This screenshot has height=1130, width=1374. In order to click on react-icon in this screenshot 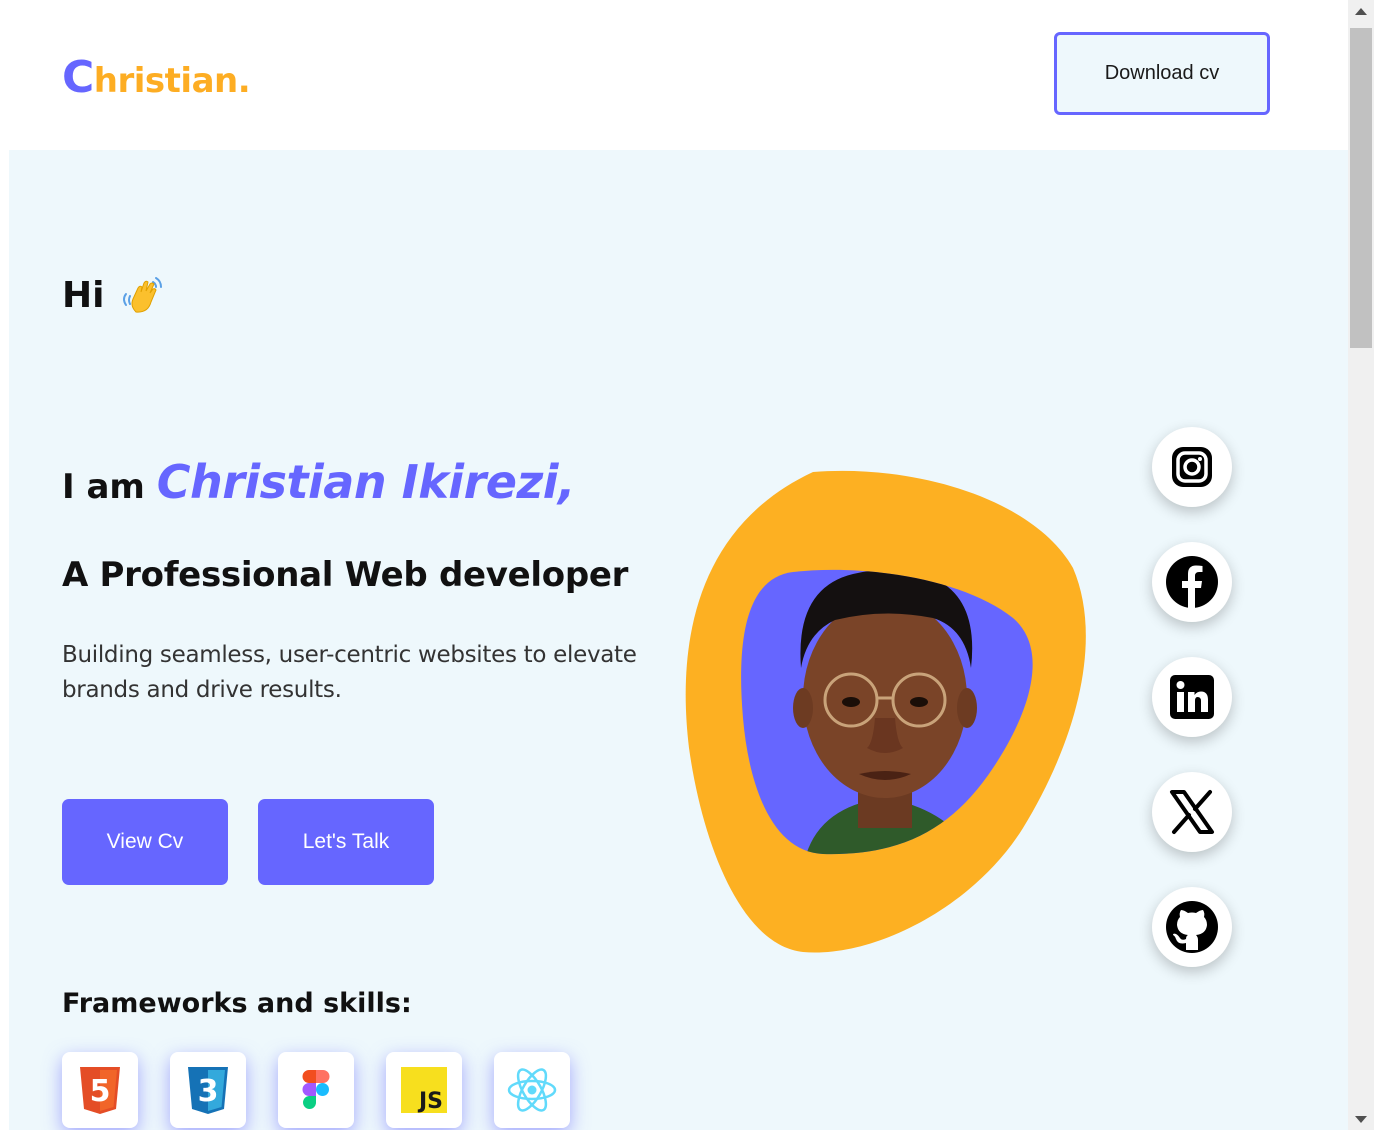, I will do `click(532, 1090)`.